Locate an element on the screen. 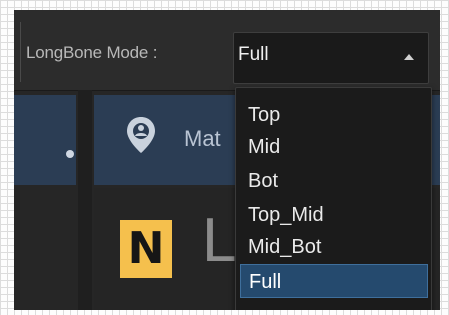 This screenshot has width=449, height=315. longbone-mode-select-value: Full is located at coordinates (253, 54).